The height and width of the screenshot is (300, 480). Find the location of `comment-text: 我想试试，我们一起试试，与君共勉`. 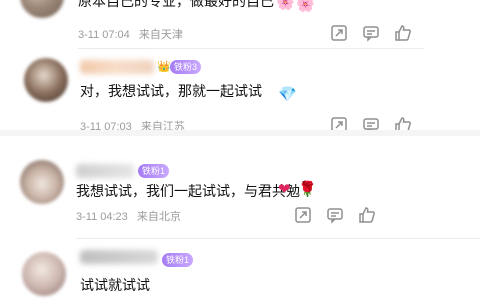

comment-text: 我想试试，我们一起试试，与君共勉 is located at coordinates (188, 191).